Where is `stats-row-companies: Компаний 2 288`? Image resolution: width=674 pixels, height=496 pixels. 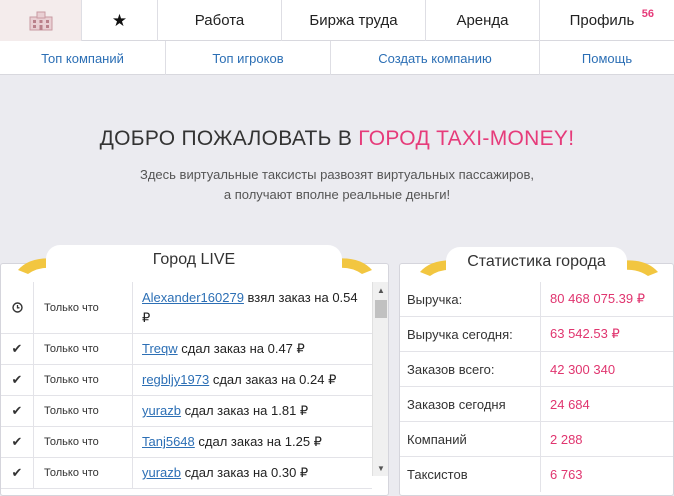
stats-row-companies: Компаний 2 288 is located at coordinates (536, 439).